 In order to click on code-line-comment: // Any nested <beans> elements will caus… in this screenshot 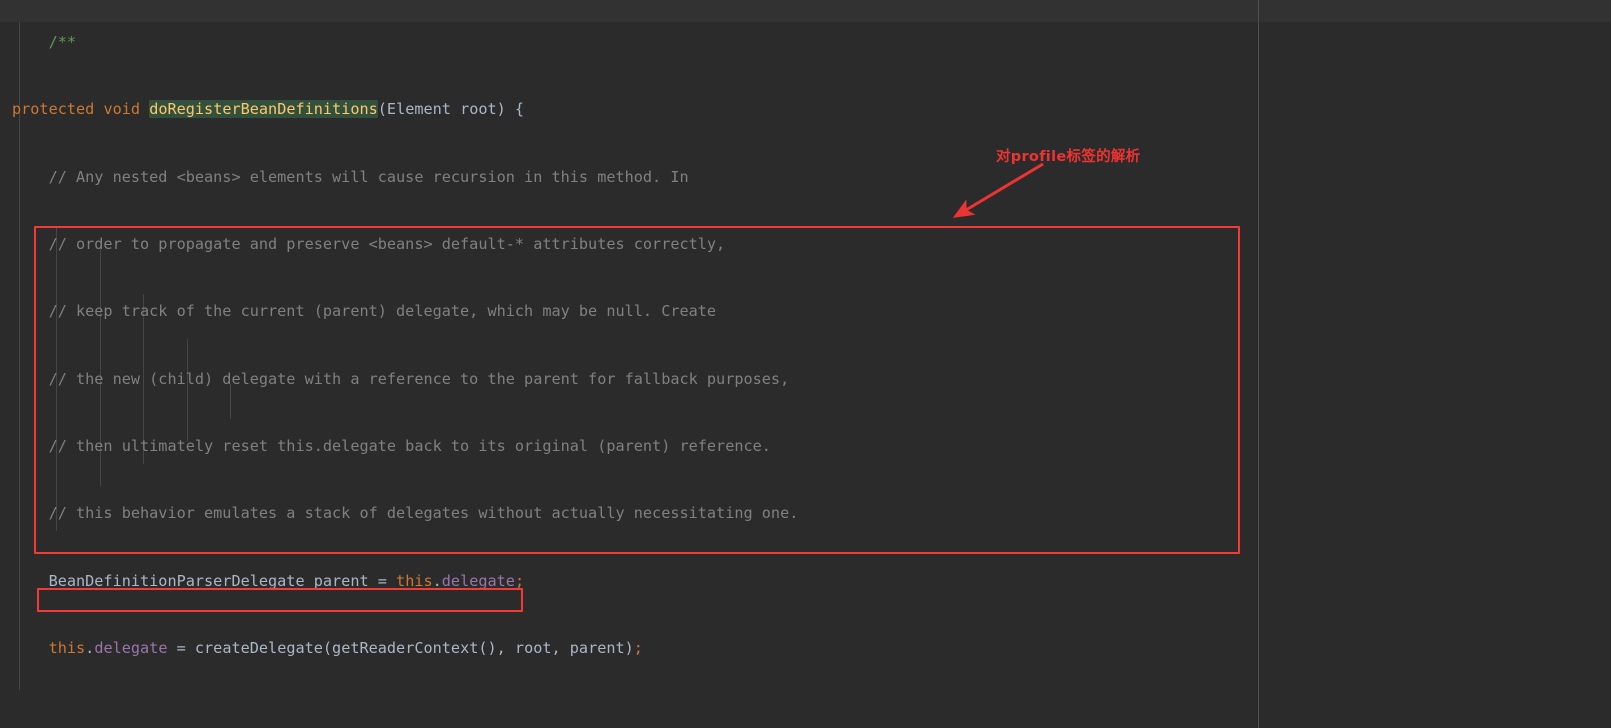, I will do `click(350, 176)`.